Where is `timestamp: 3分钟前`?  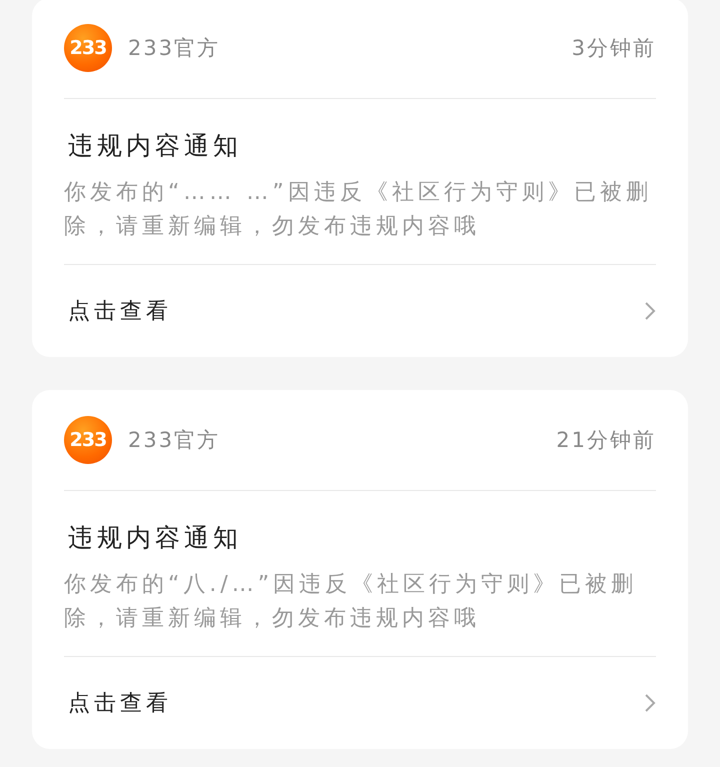
timestamp: 3分钟前 is located at coordinates (614, 48).